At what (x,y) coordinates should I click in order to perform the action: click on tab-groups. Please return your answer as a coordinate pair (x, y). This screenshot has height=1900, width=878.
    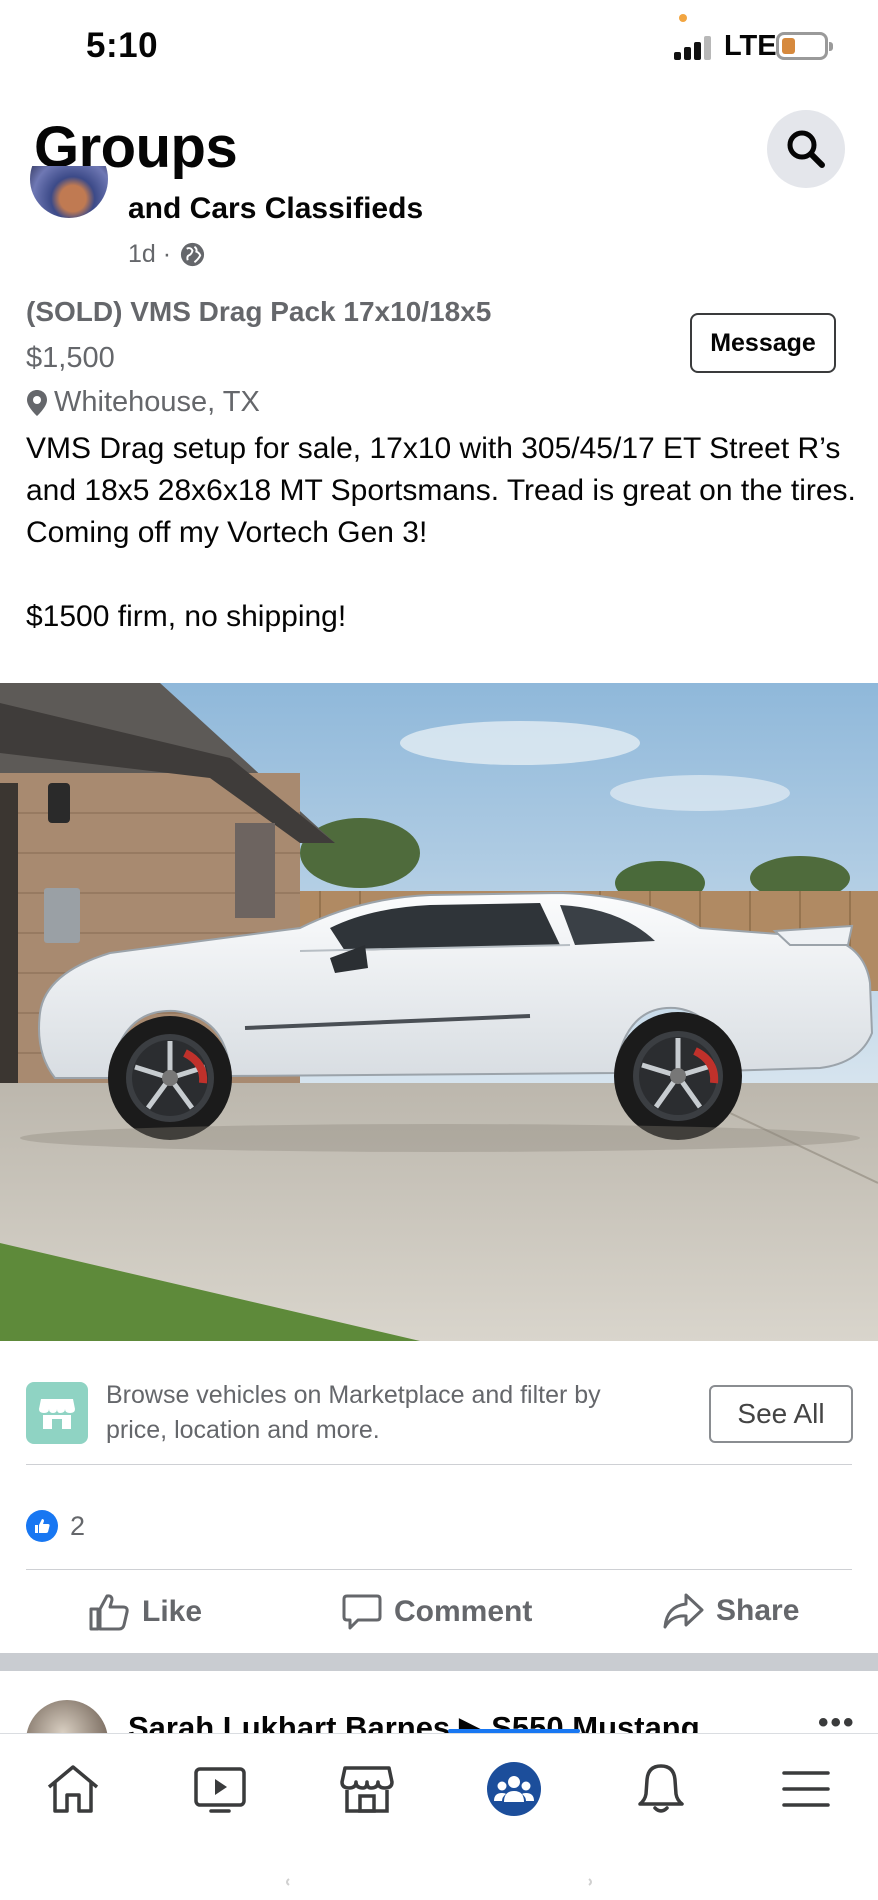
    Looking at the image, I should click on (514, 1789).